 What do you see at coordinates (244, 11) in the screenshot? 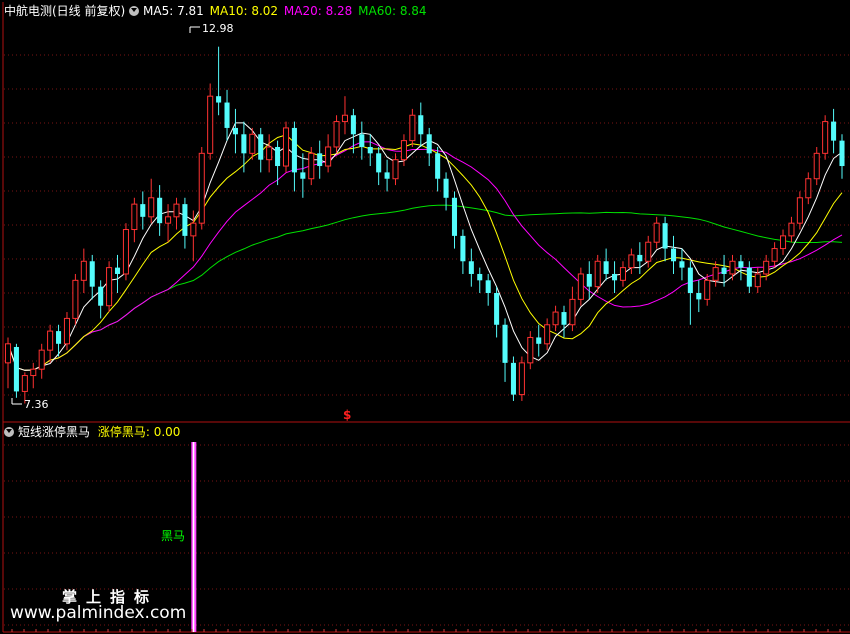
I see `ma10-legend: MA10: 8.02` at bounding box center [244, 11].